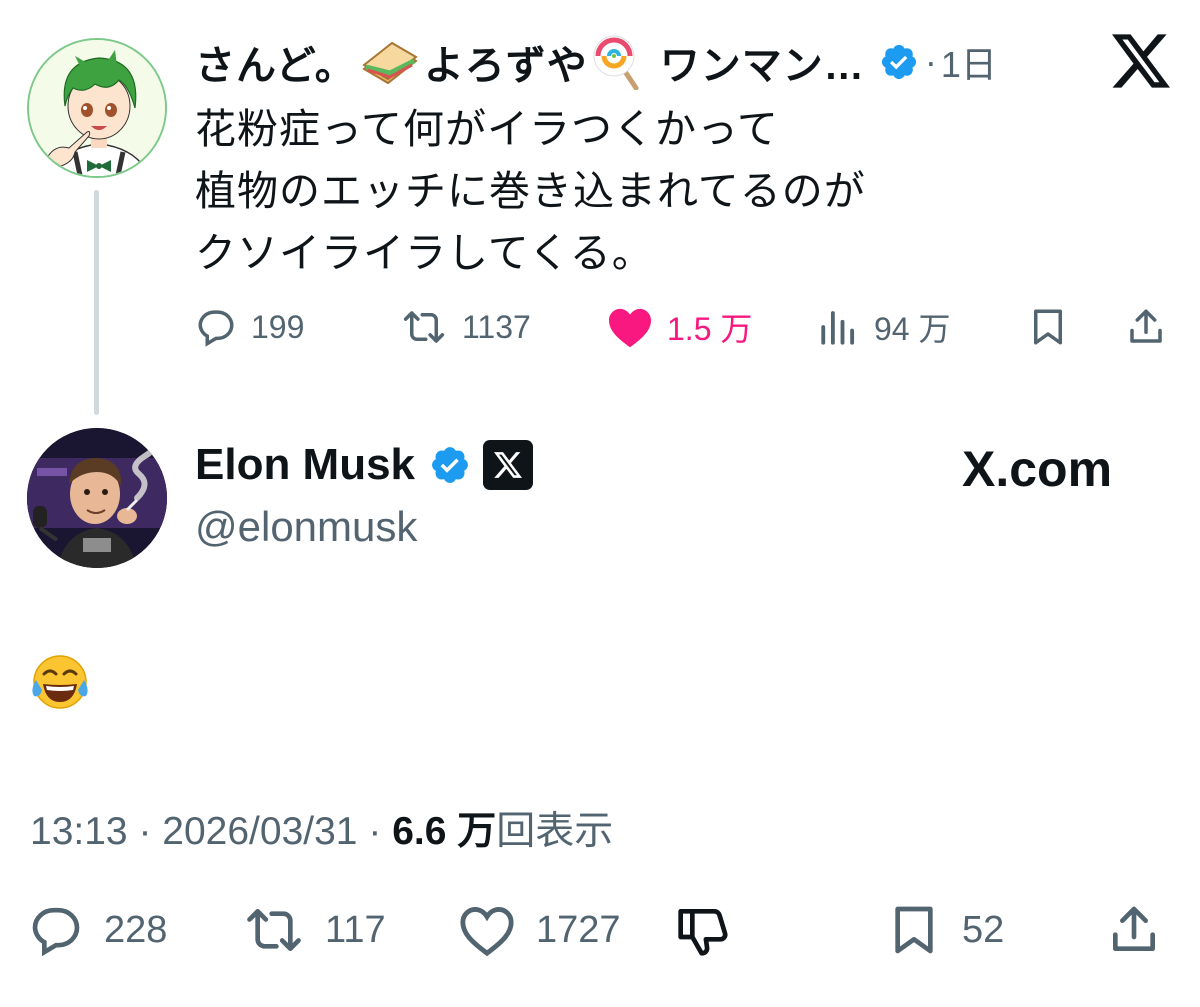 The height and width of the screenshot is (1007, 1200). Describe the element at coordinates (259, 831) in the screenshot. I see `tweet-date: 2026/03/31` at that location.